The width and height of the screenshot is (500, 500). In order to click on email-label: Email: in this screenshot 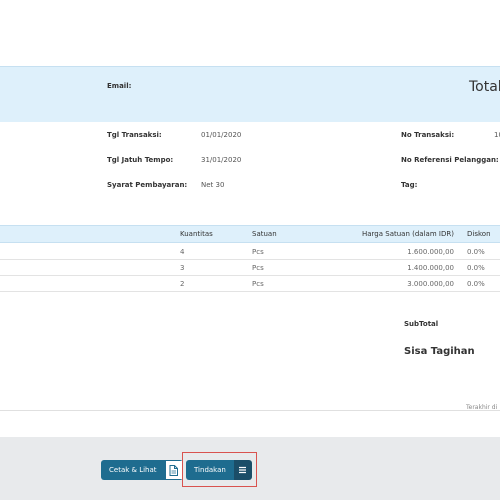, I will do `click(119, 86)`.